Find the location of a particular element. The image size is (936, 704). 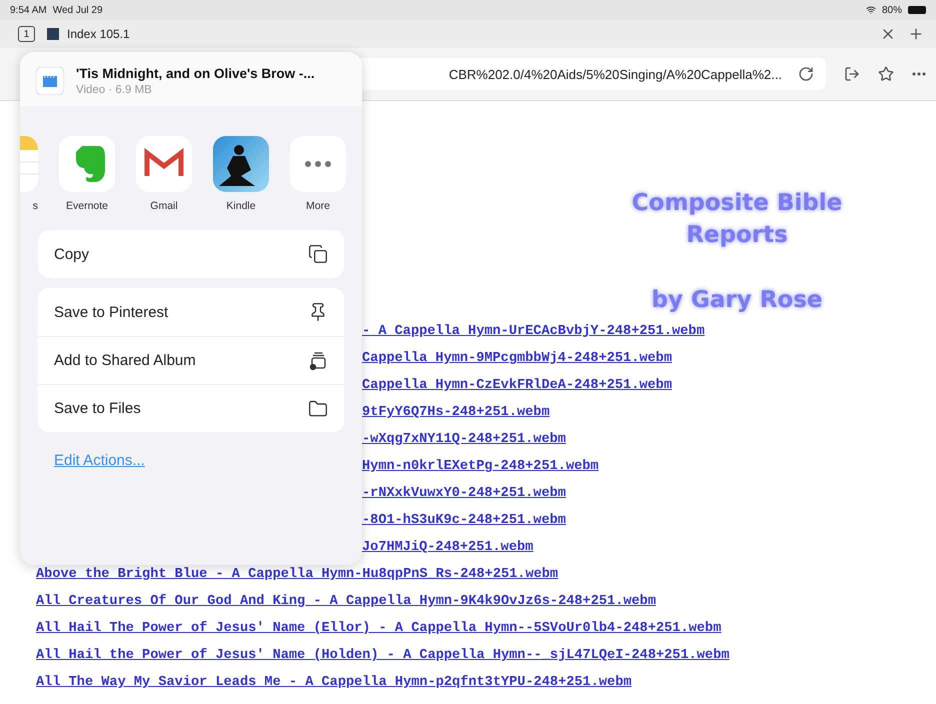

more-dots-icon is located at coordinates (318, 164).